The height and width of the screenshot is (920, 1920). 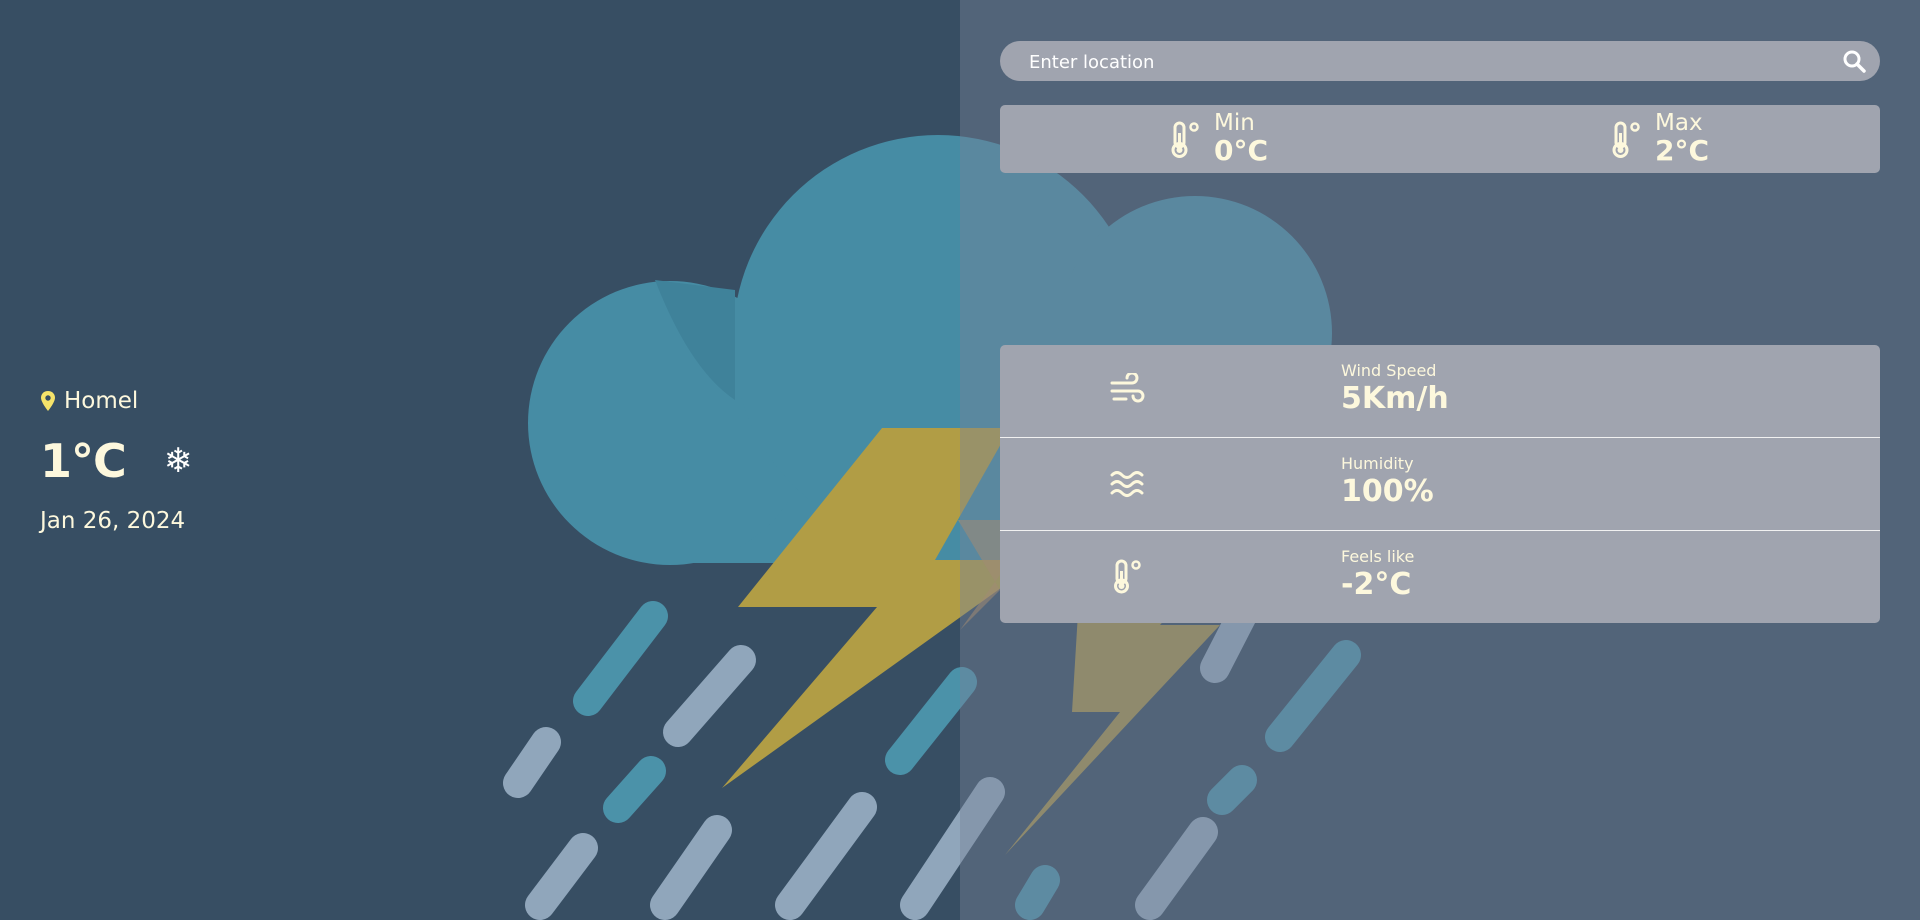 I want to click on search-button, so click(x=1854, y=61).